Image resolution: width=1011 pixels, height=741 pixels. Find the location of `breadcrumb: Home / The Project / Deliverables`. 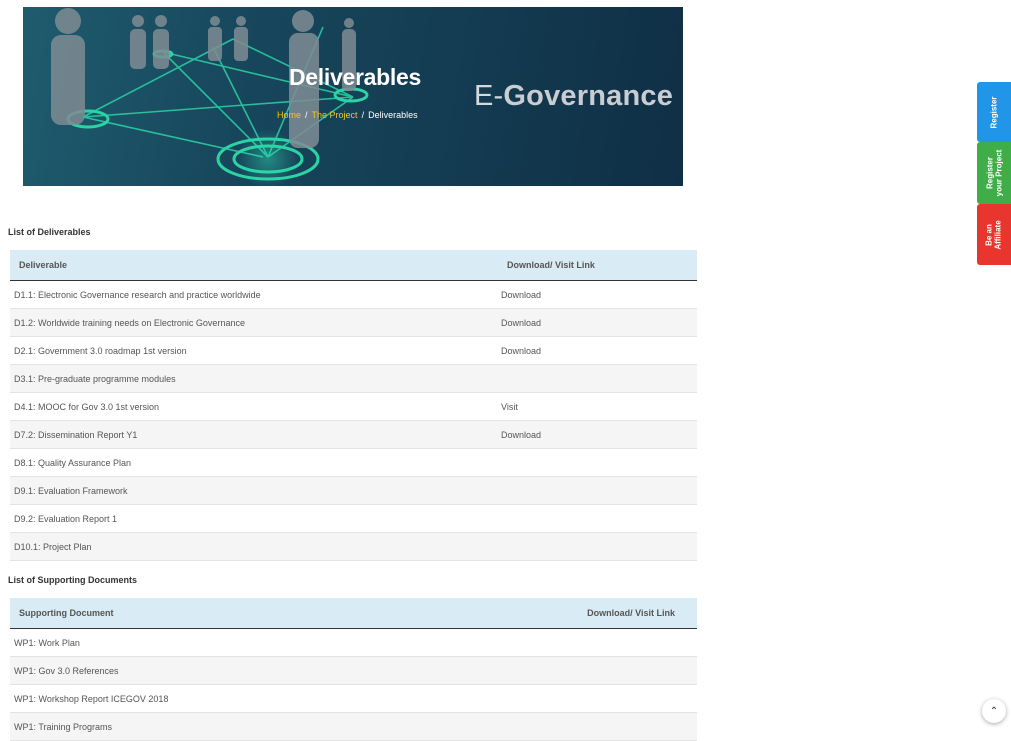

breadcrumb: Home / The Project / Deliverables is located at coordinates (347, 115).